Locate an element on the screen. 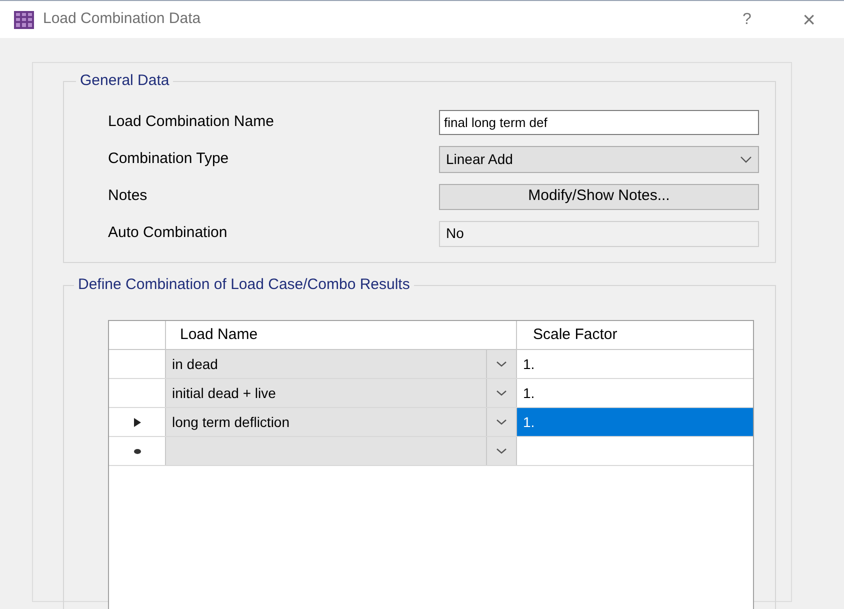 This screenshot has width=844, height=609. dropdown: Linear Add is located at coordinates (599, 159).